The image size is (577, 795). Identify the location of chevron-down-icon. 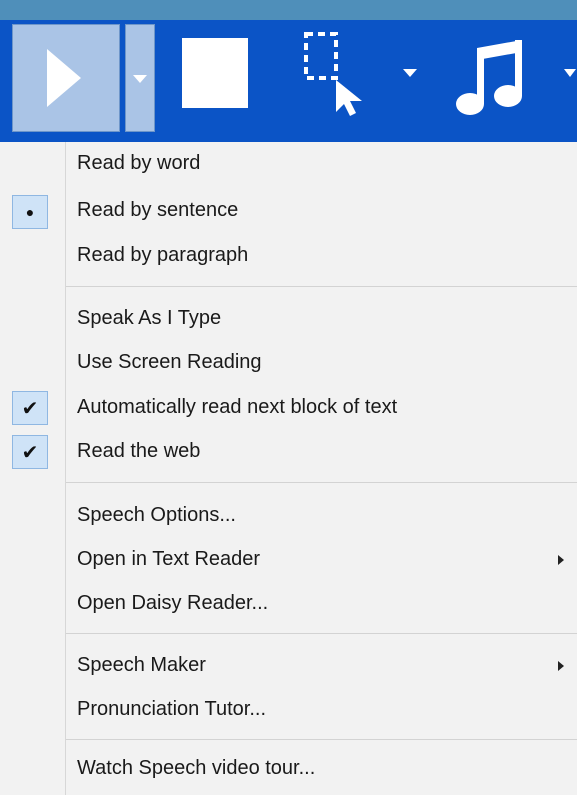
(140, 79).